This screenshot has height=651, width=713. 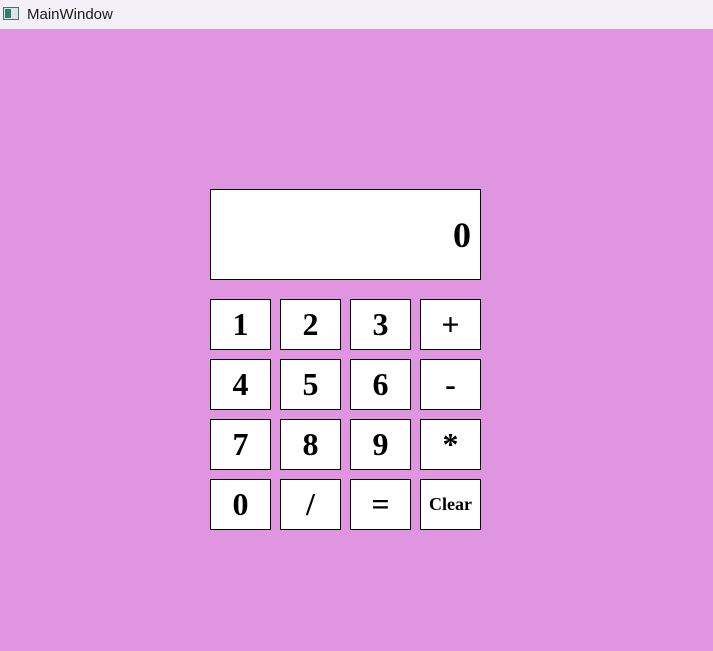 I want to click on digit-3-button: 3, so click(x=380, y=324).